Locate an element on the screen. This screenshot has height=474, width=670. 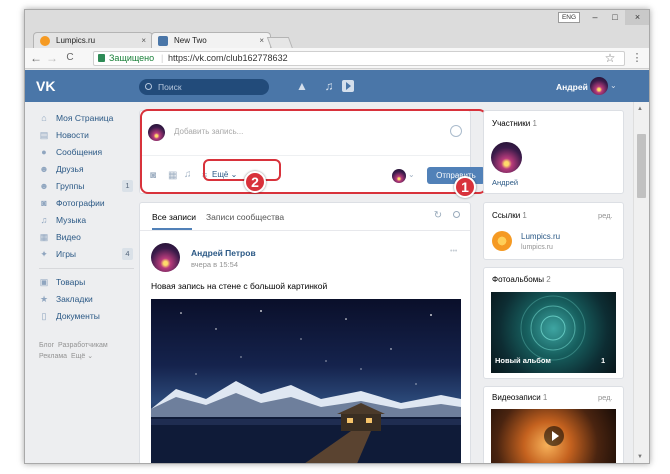
post-time: вчера в 15:54 is located at coordinates (214, 265).